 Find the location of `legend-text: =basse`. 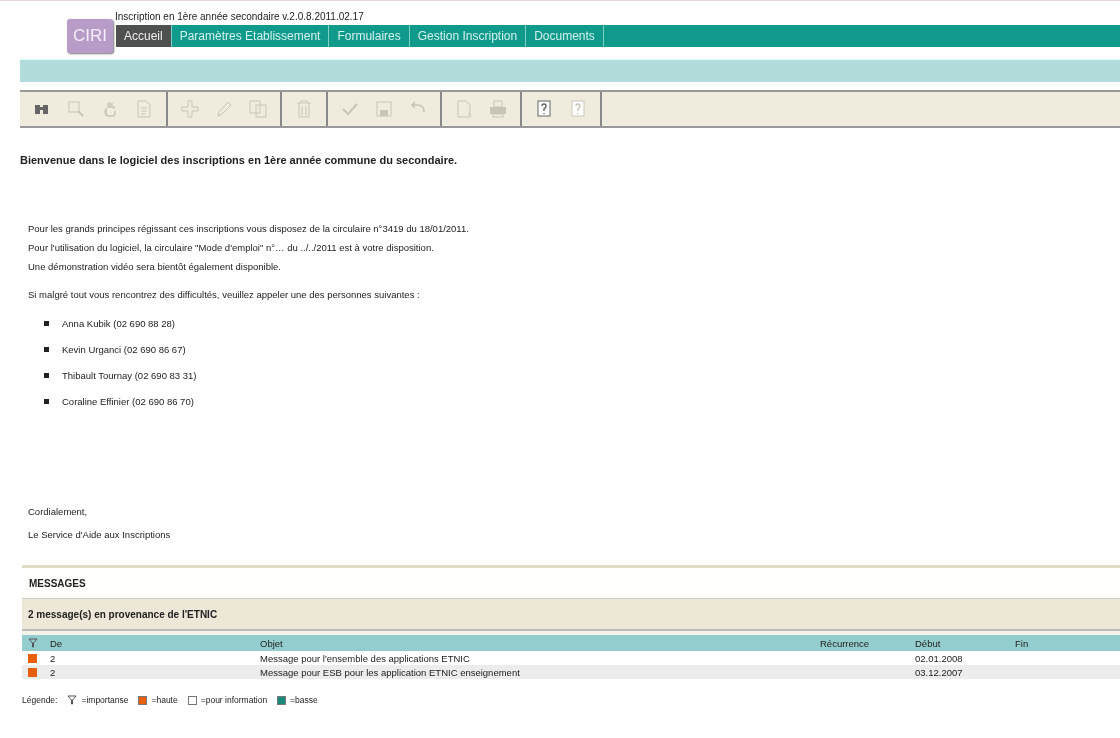

legend-text: =basse is located at coordinates (304, 700).